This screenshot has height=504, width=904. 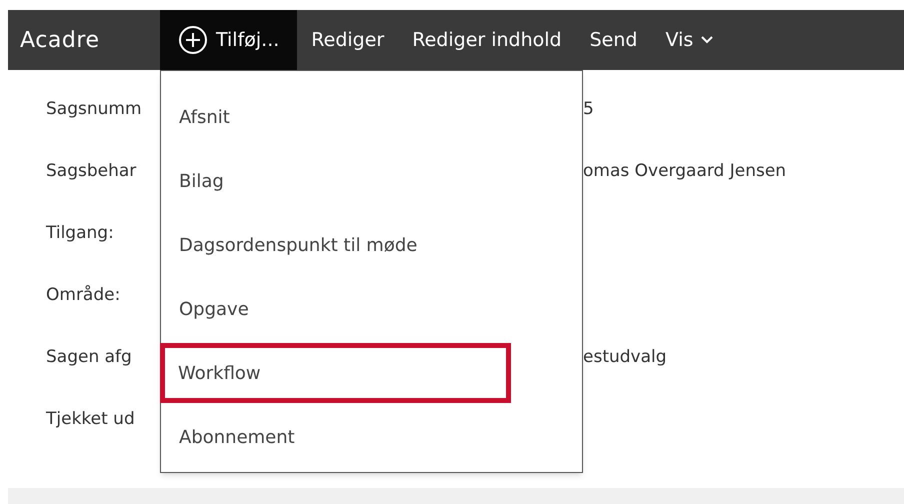 What do you see at coordinates (589, 109) in the screenshot?
I see `field-value: 5` at bounding box center [589, 109].